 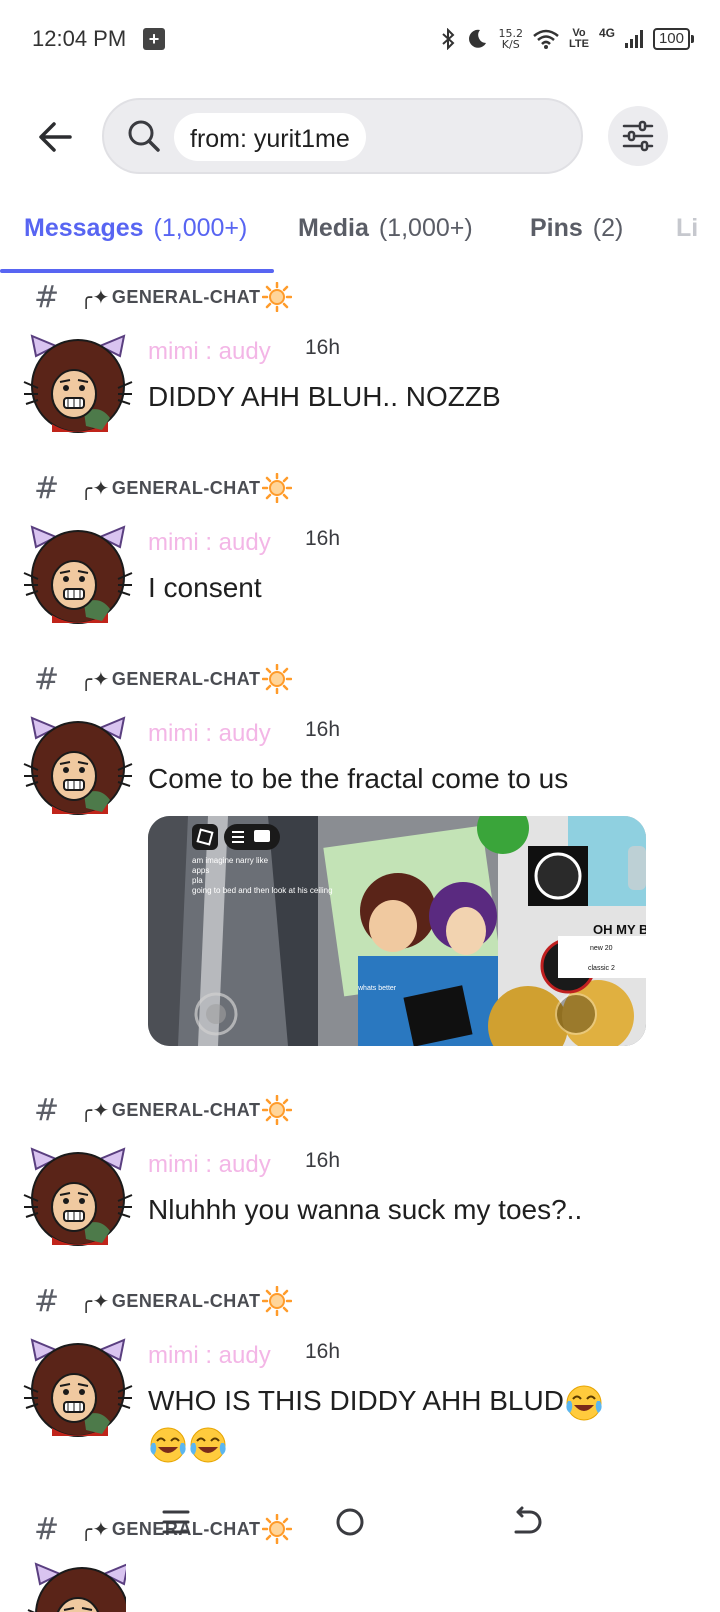 What do you see at coordinates (673, 39) in the screenshot?
I see `battery-icon: 100` at bounding box center [673, 39].